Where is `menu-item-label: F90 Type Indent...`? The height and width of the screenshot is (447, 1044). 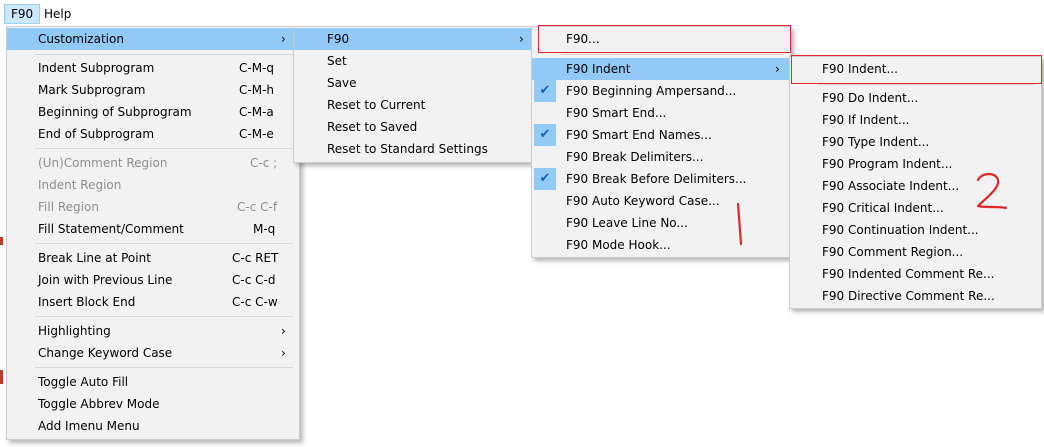 menu-item-label: F90 Type Indent... is located at coordinates (876, 142).